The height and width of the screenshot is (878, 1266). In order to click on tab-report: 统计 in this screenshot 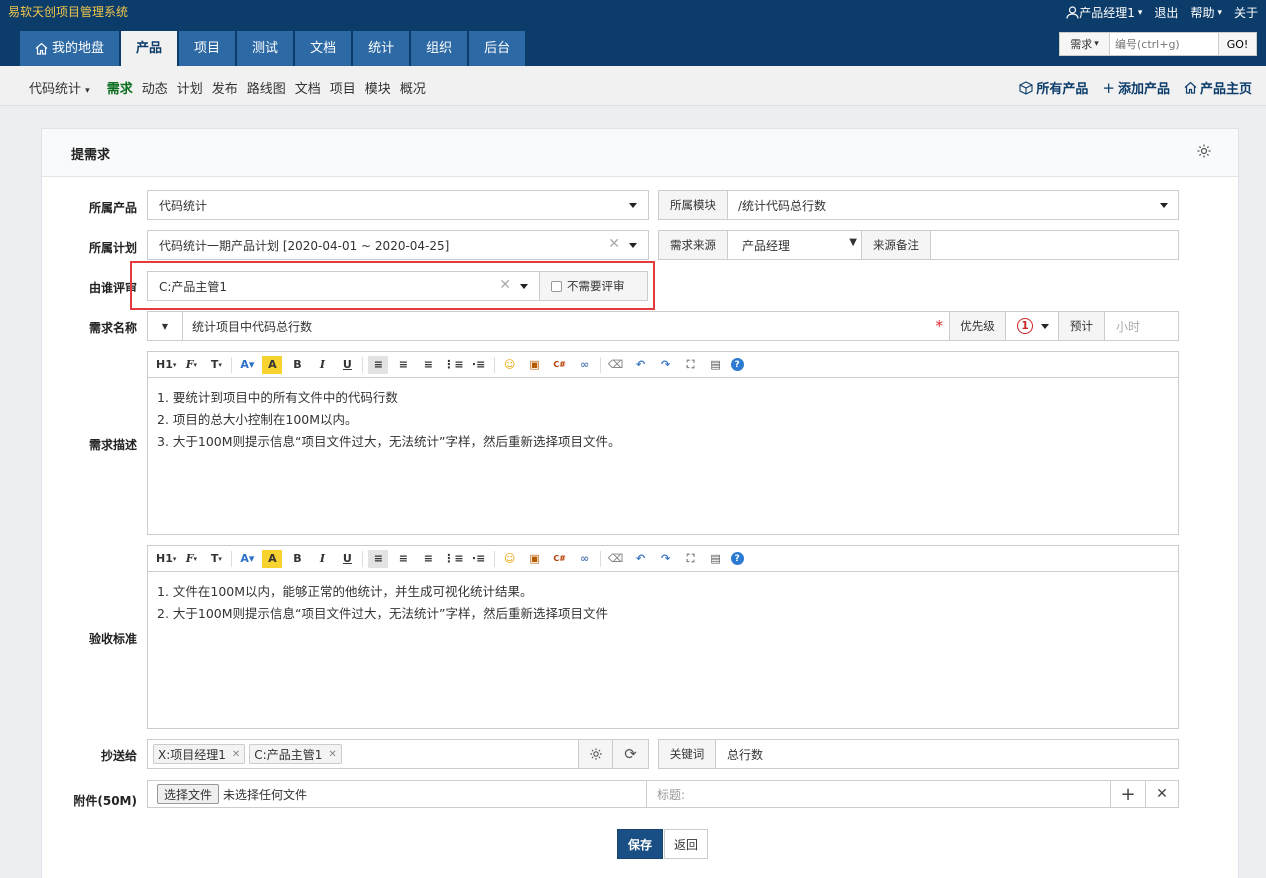, I will do `click(381, 48)`.